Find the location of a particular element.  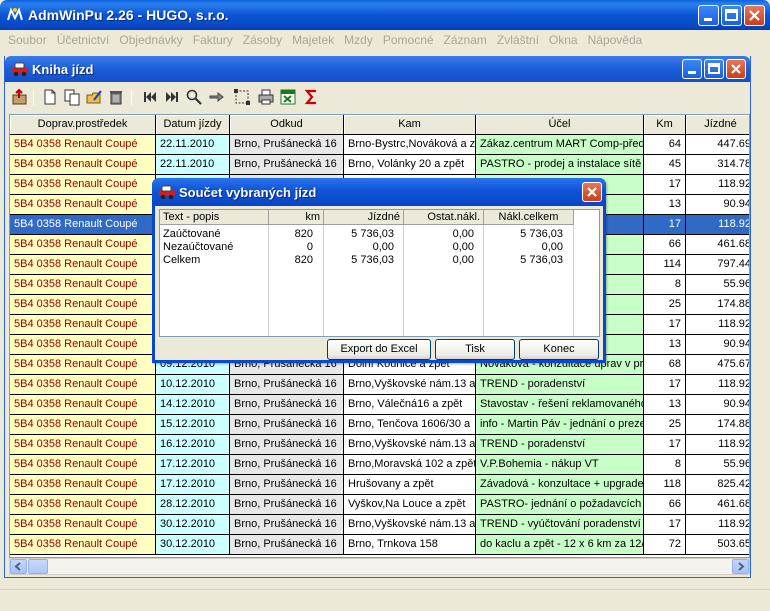

horizontal-scrollbar is located at coordinates (379, 566).